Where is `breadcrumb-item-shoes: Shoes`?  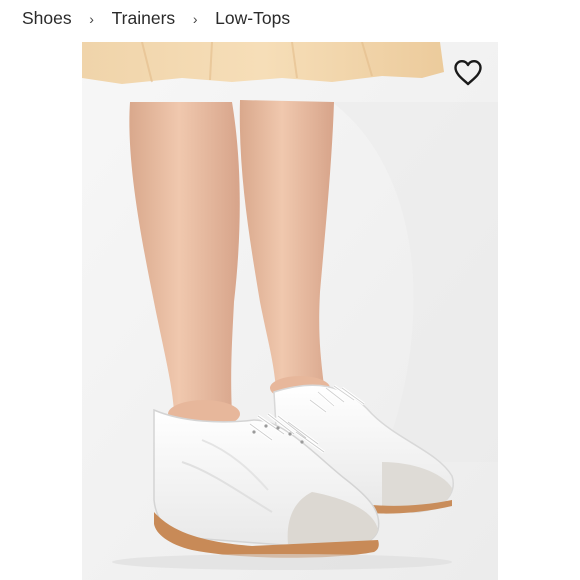
breadcrumb-item-shoes: Shoes is located at coordinates (47, 18).